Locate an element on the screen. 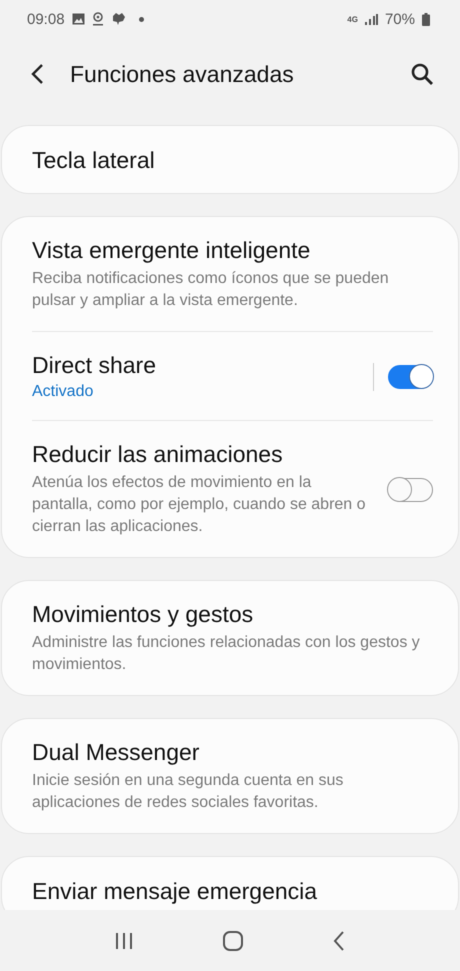  settings-item: Direct share Activado is located at coordinates (232, 376).